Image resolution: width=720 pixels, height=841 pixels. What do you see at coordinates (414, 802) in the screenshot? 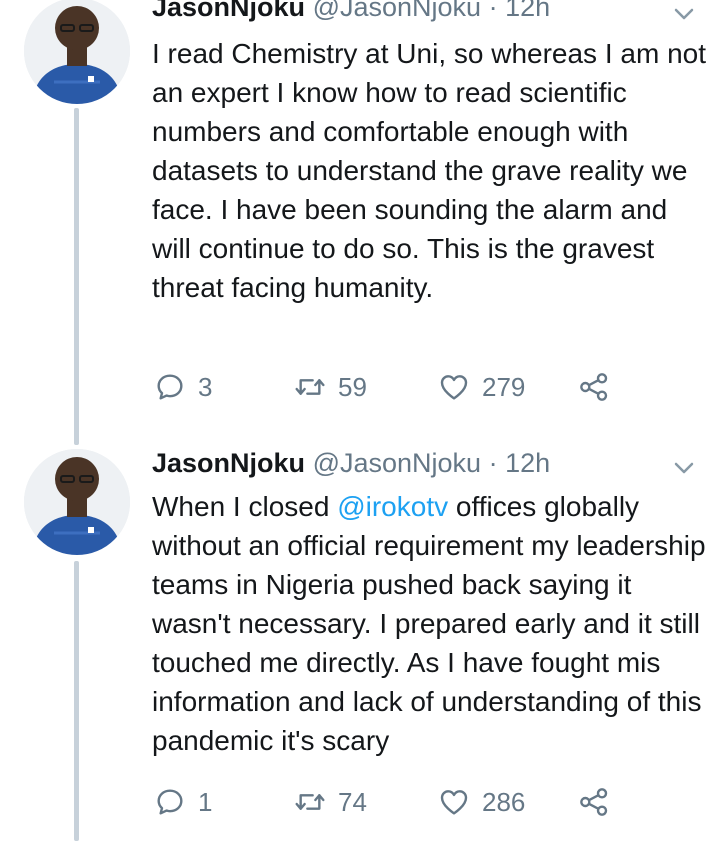
I see `tweet-actions: 1 74 286` at bounding box center [414, 802].